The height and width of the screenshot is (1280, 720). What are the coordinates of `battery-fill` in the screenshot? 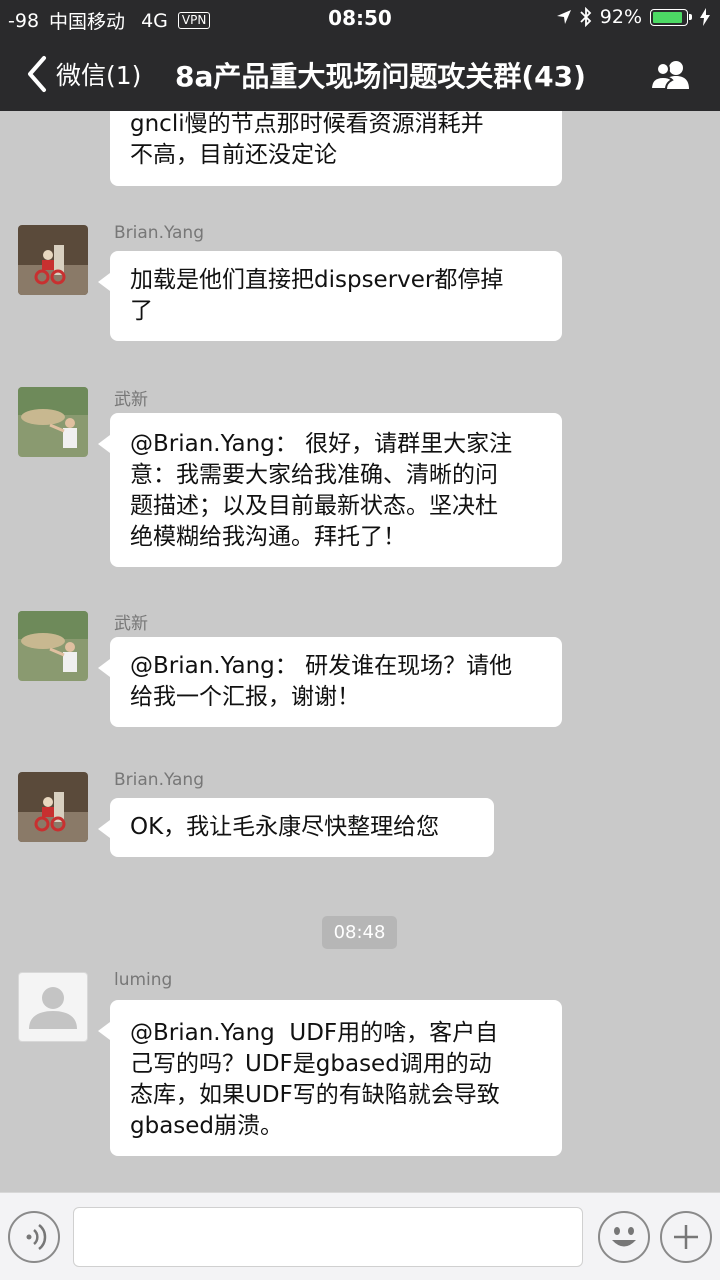 It's located at (668, 17).